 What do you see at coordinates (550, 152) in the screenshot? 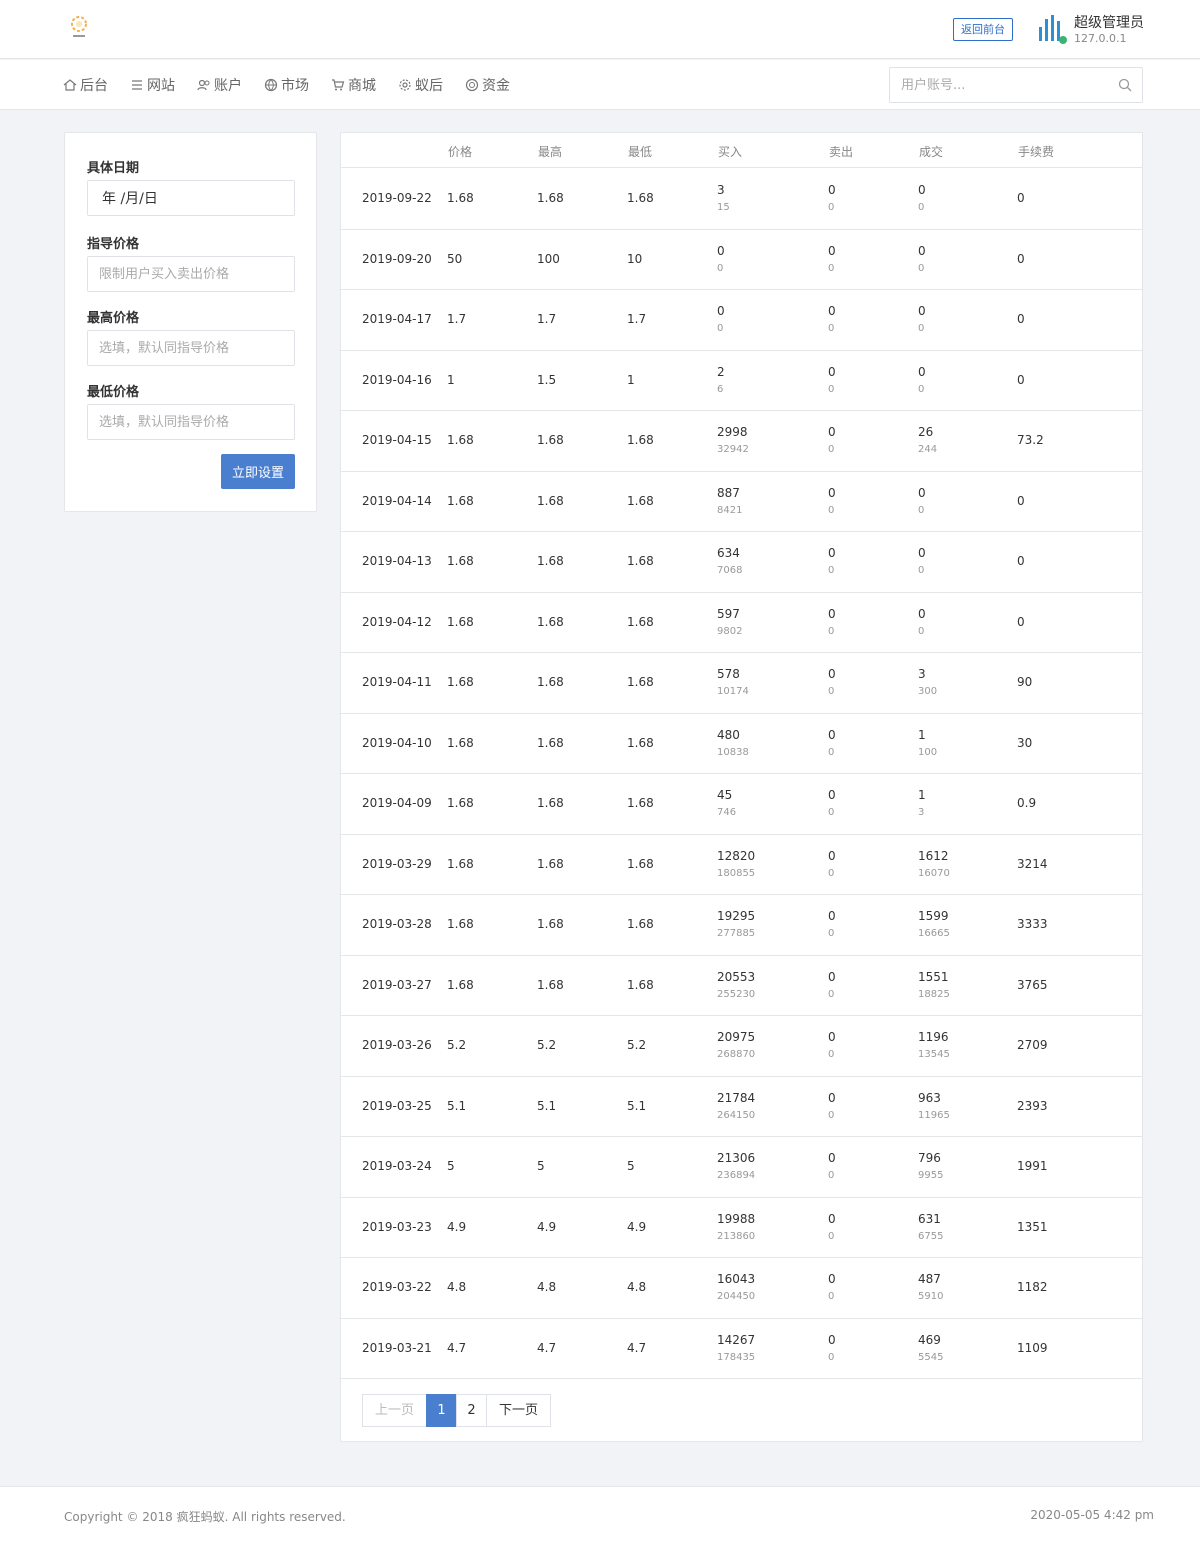
I see `header-high: 最高` at bounding box center [550, 152].